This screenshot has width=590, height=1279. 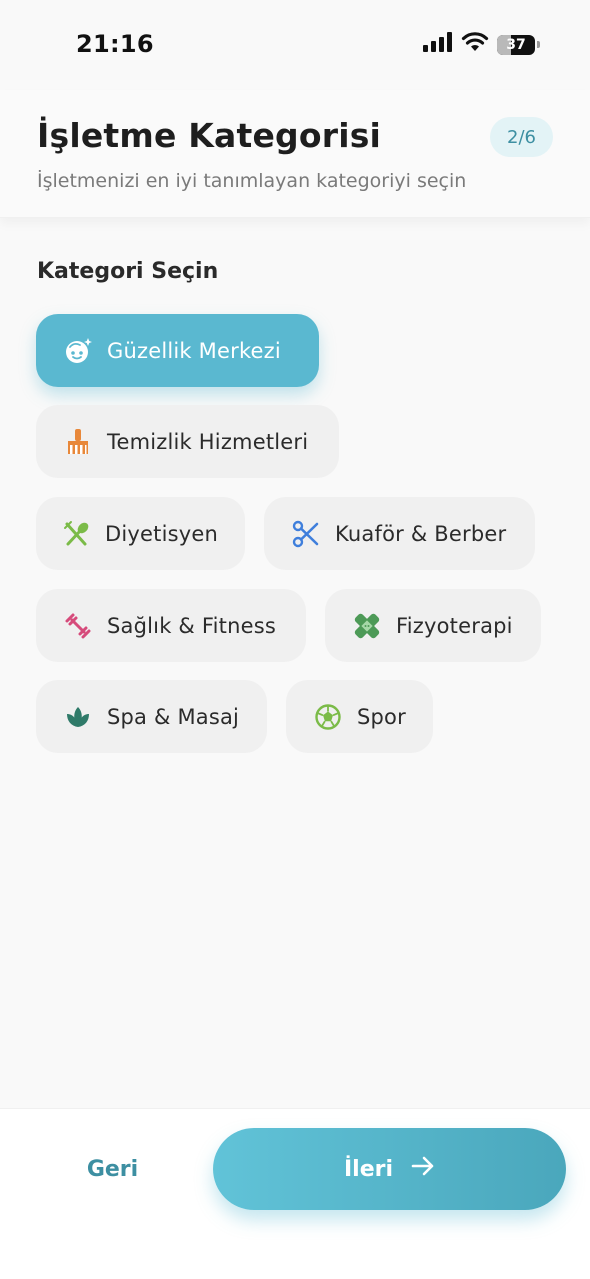 What do you see at coordinates (421, 533) in the screenshot?
I see `category-label: Kuaför & Berber` at bounding box center [421, 533].